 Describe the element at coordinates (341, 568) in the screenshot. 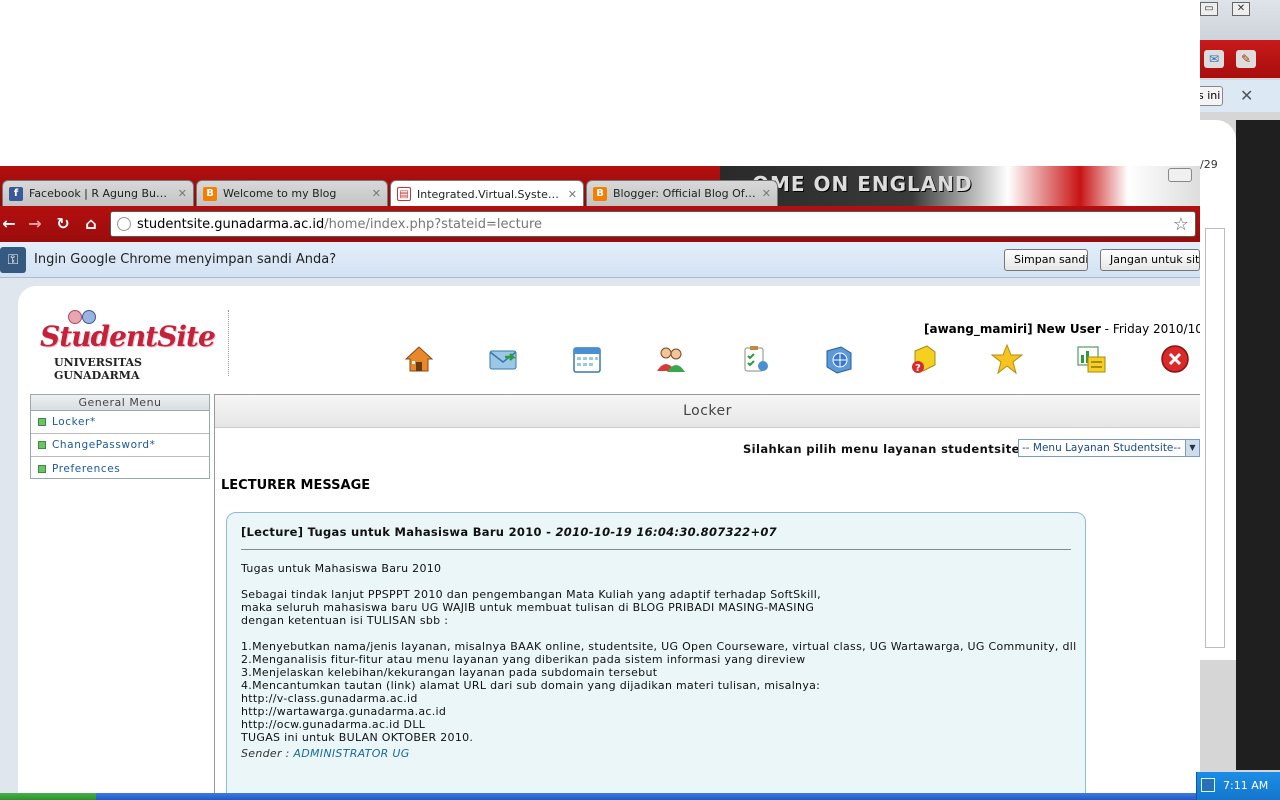

I see `message-line: Tugas untuk Mahasiswa Baru 2010` at that location.